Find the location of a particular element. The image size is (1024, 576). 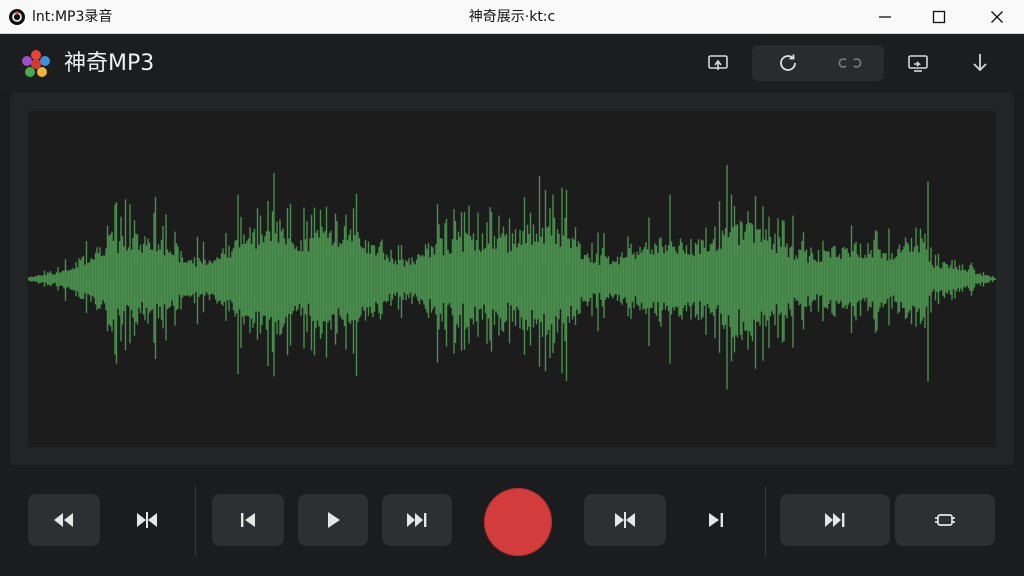

play-button is located at coordinates (333, 520).